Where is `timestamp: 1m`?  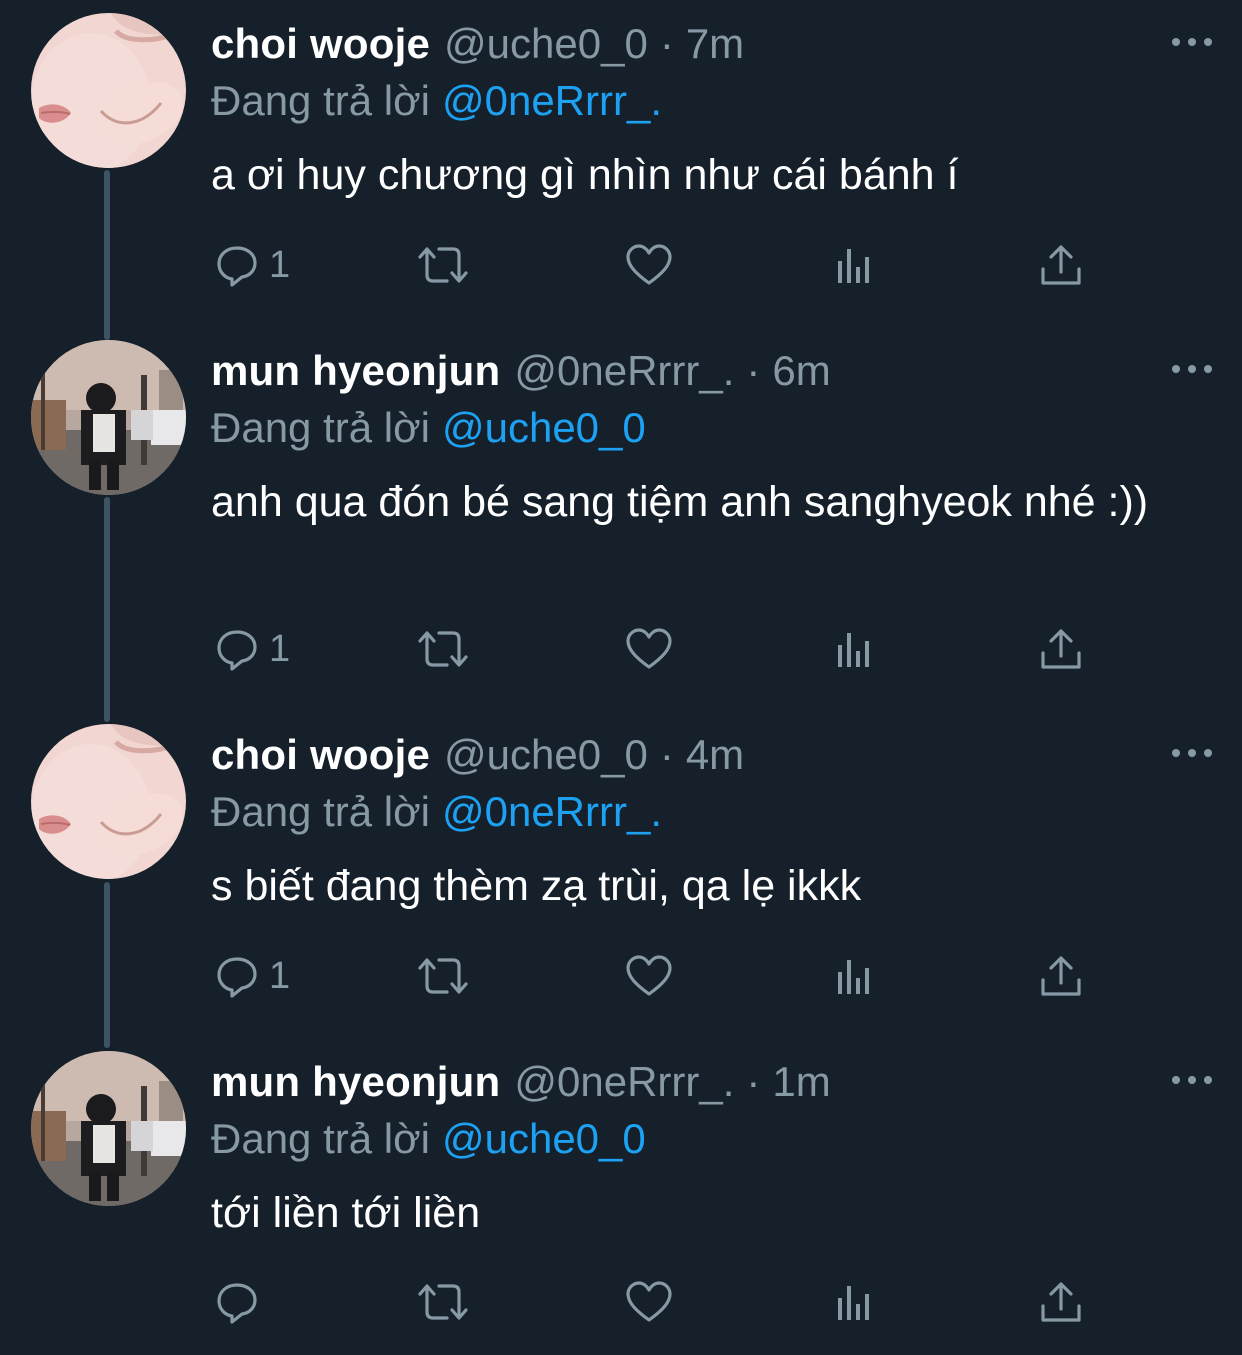
timestamp: 1m is located at coordinates (801, 1082).